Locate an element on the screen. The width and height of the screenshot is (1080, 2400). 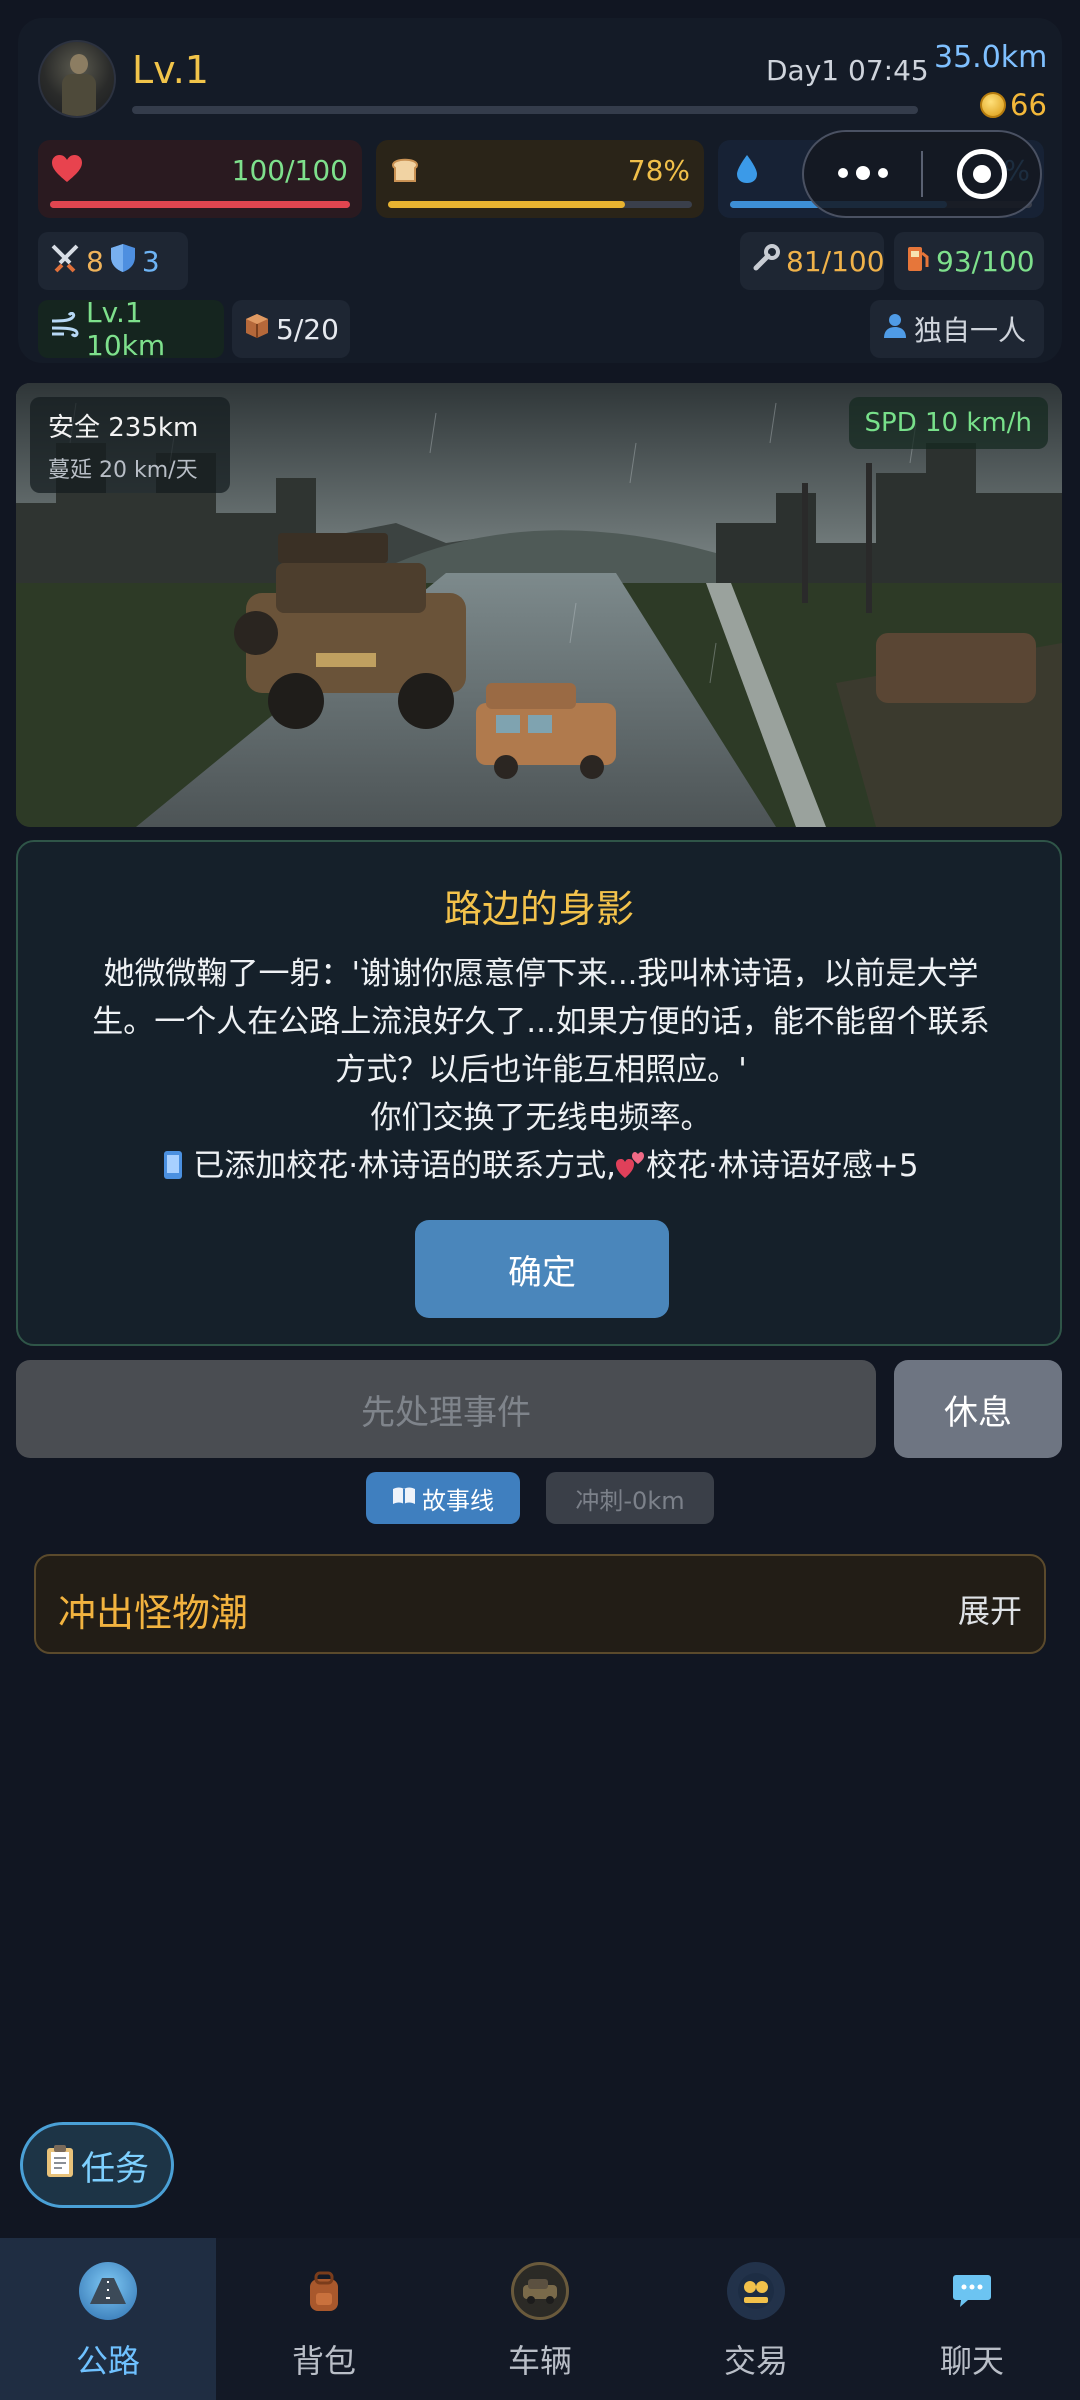
shield-icon is located at coordinates (123, 261).